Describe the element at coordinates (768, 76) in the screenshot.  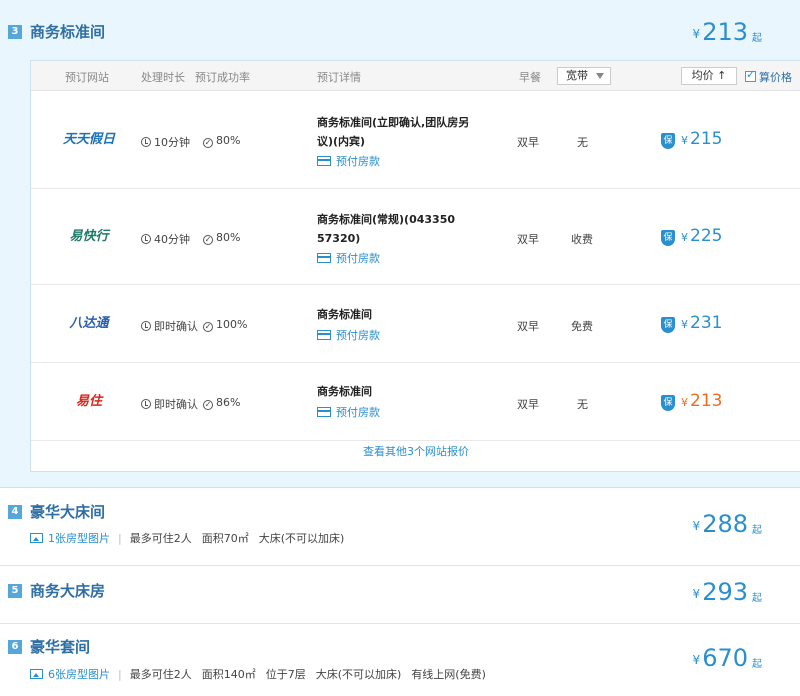
I see `calc-price-checkbox: 算价格` at that location.